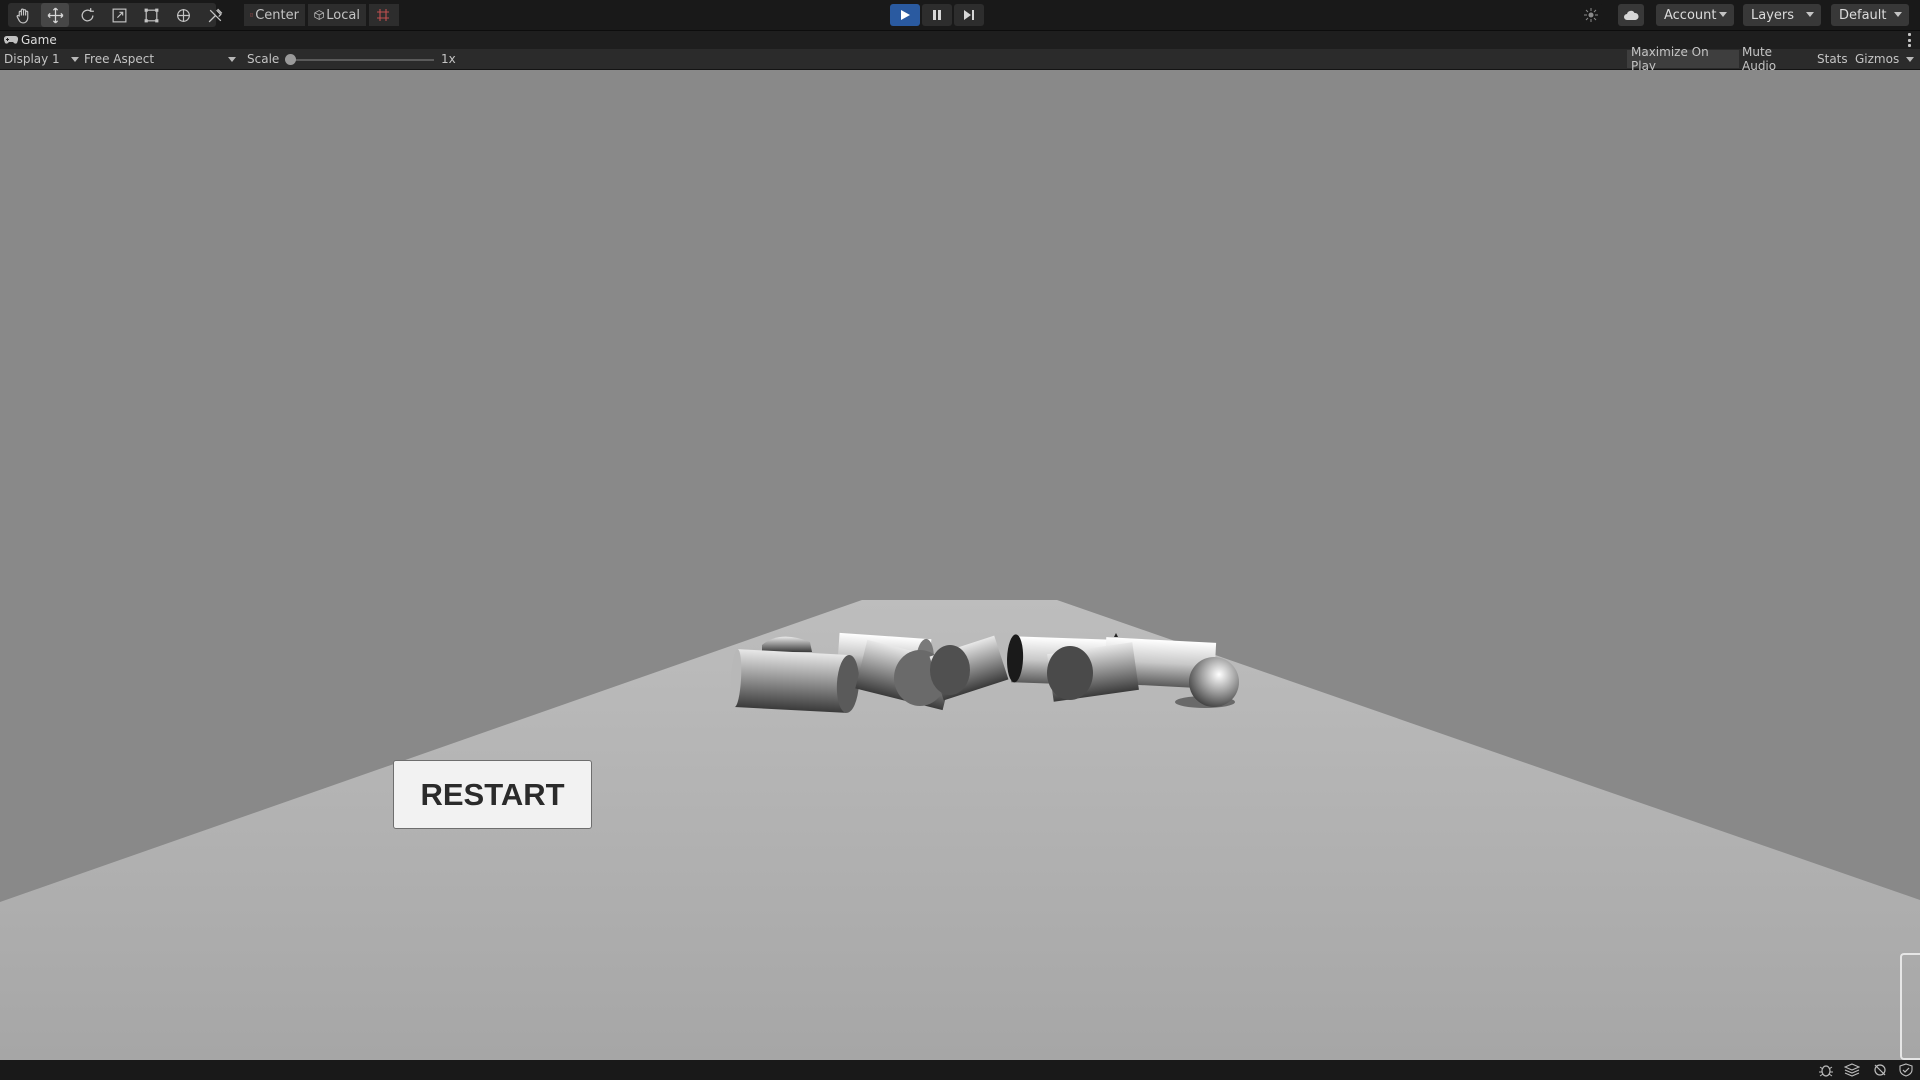  I want to click on viewport-scroll-thumb, so click(1910, 1006).